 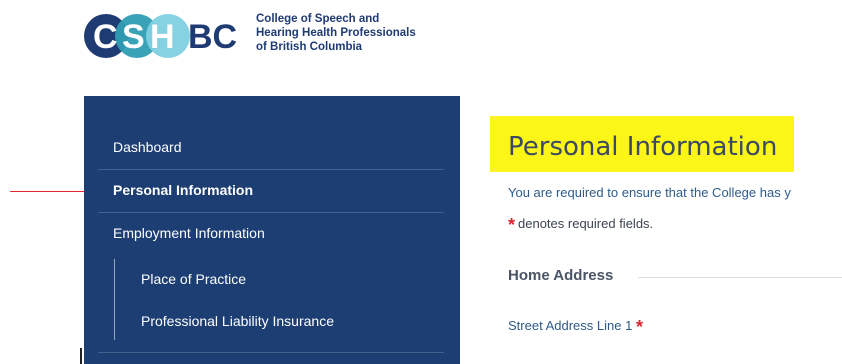 I want to click on sidebar-item-employment-information: Employment Information, so click(x=189, y=233).